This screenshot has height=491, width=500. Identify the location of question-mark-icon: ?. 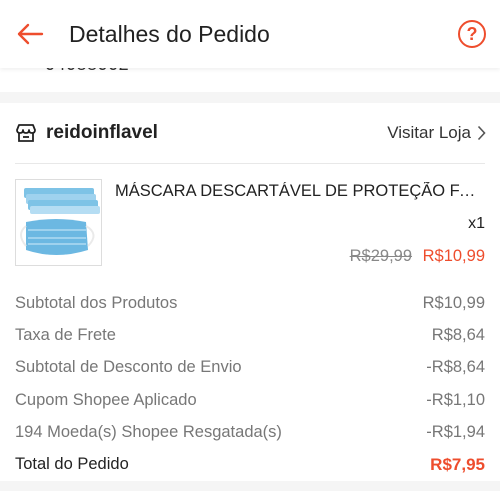
(472, 33).